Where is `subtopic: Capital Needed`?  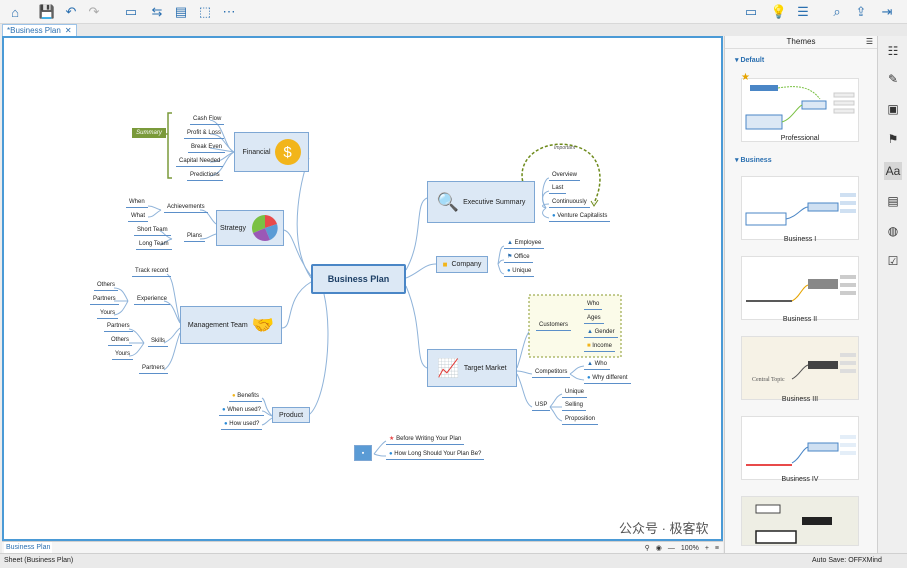 subtopic: Capital Needed is located at coordinates (200, 162).